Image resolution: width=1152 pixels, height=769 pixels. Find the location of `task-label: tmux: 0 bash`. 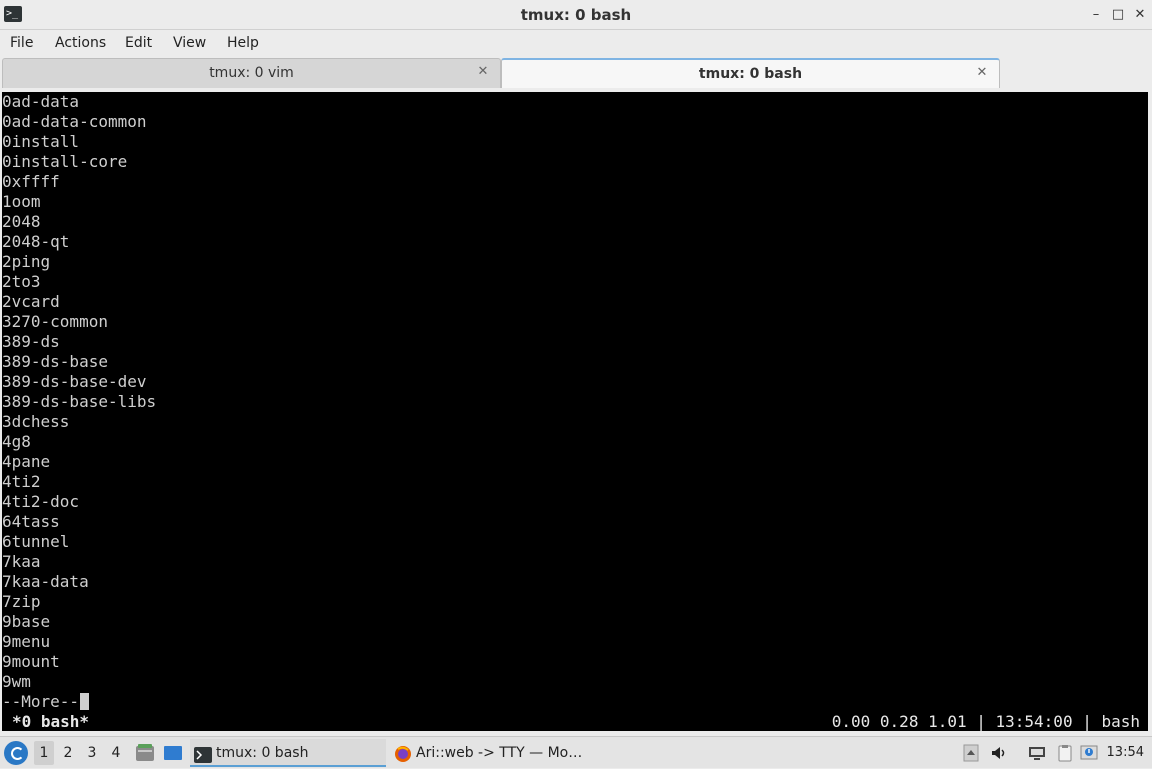

task-label: tmux: 0 bash is located at coordinates (262, 753).